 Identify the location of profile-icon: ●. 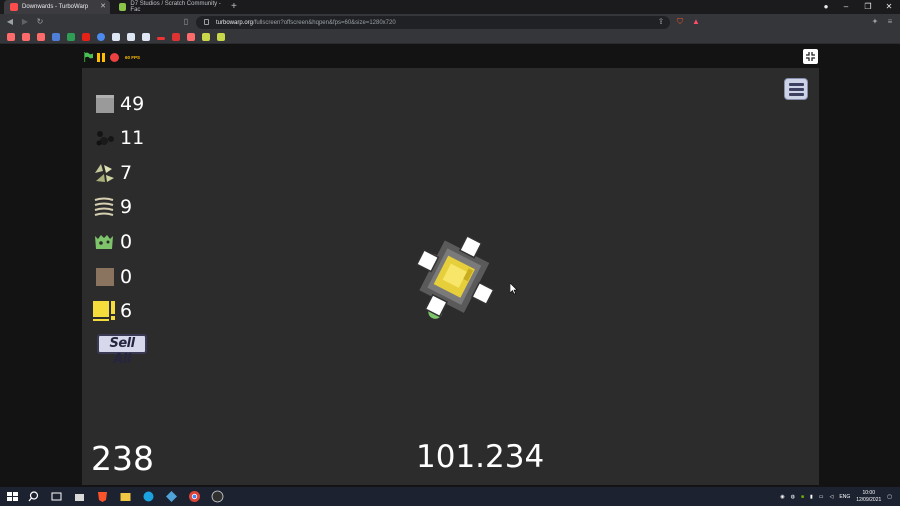
(826, 7).